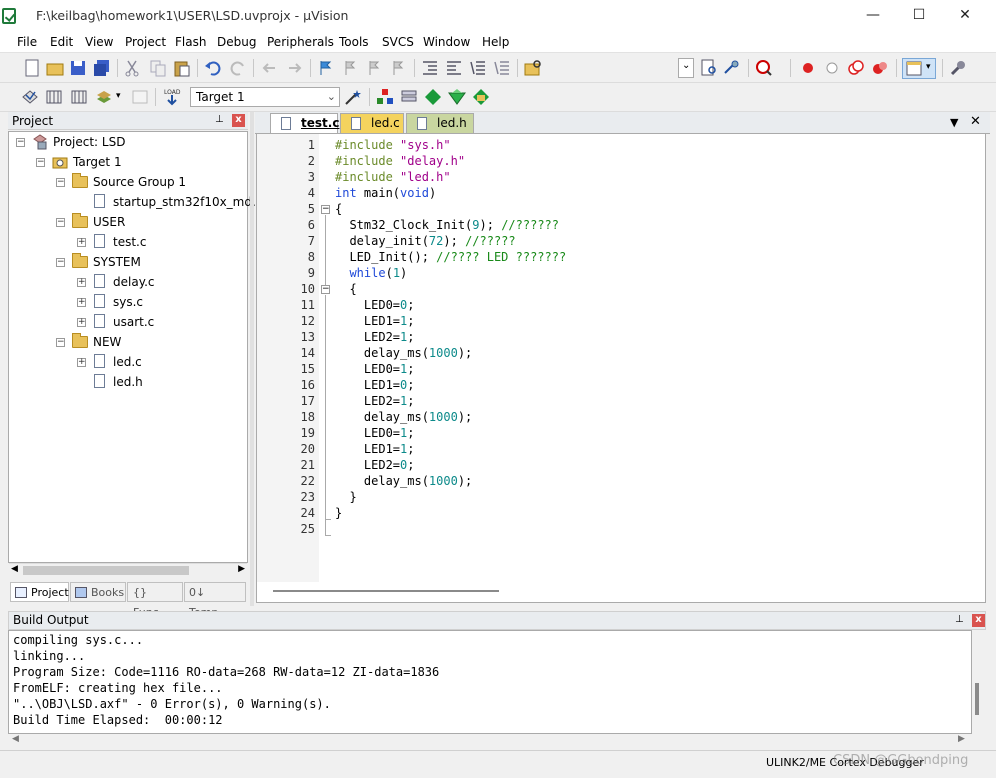 Image resolution: width=996 pixels, height=778 pixels. What do you see at coordinates (252, 359) in the screenshot?
I see `panel-splitter` at bounding box center [252, 359].